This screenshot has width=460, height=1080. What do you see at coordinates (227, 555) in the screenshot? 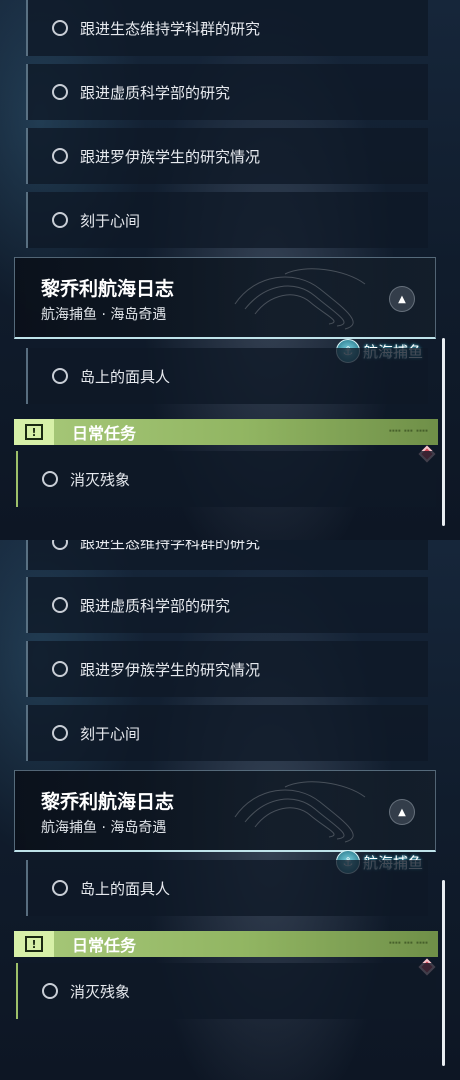
I see `quest-task-item-partial: 跟进生态维持学科群的研究` at bounding box center [227, 555].